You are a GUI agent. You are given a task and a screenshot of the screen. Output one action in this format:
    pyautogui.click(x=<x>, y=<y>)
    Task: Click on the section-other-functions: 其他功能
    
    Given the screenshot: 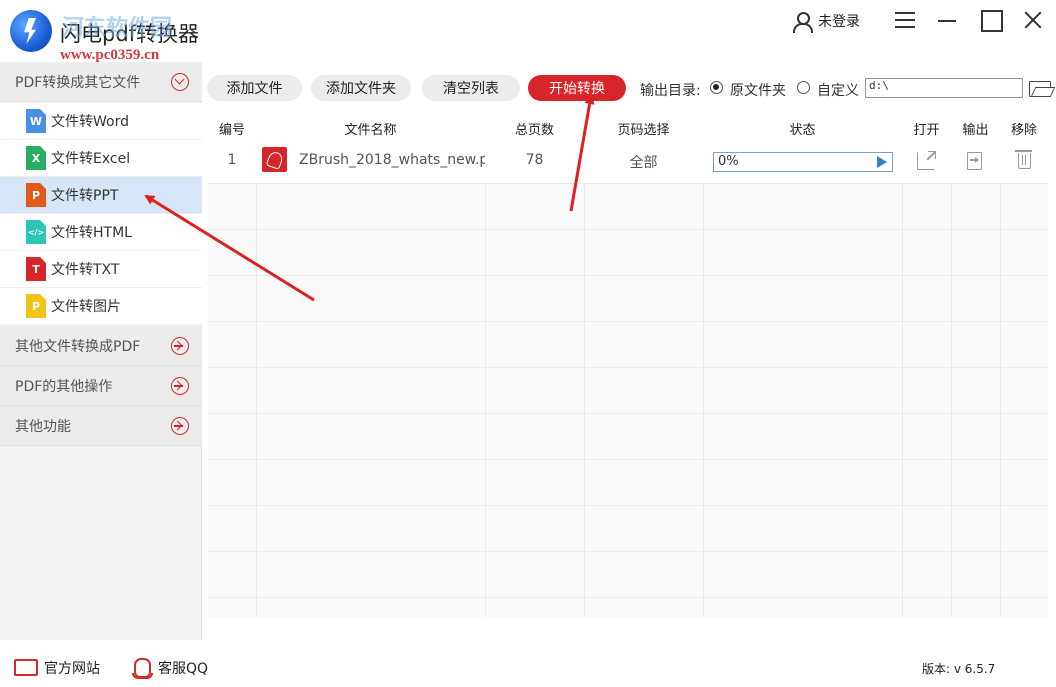 What is the action you would take?
    pyautogui.click(x=101, y=426)
    